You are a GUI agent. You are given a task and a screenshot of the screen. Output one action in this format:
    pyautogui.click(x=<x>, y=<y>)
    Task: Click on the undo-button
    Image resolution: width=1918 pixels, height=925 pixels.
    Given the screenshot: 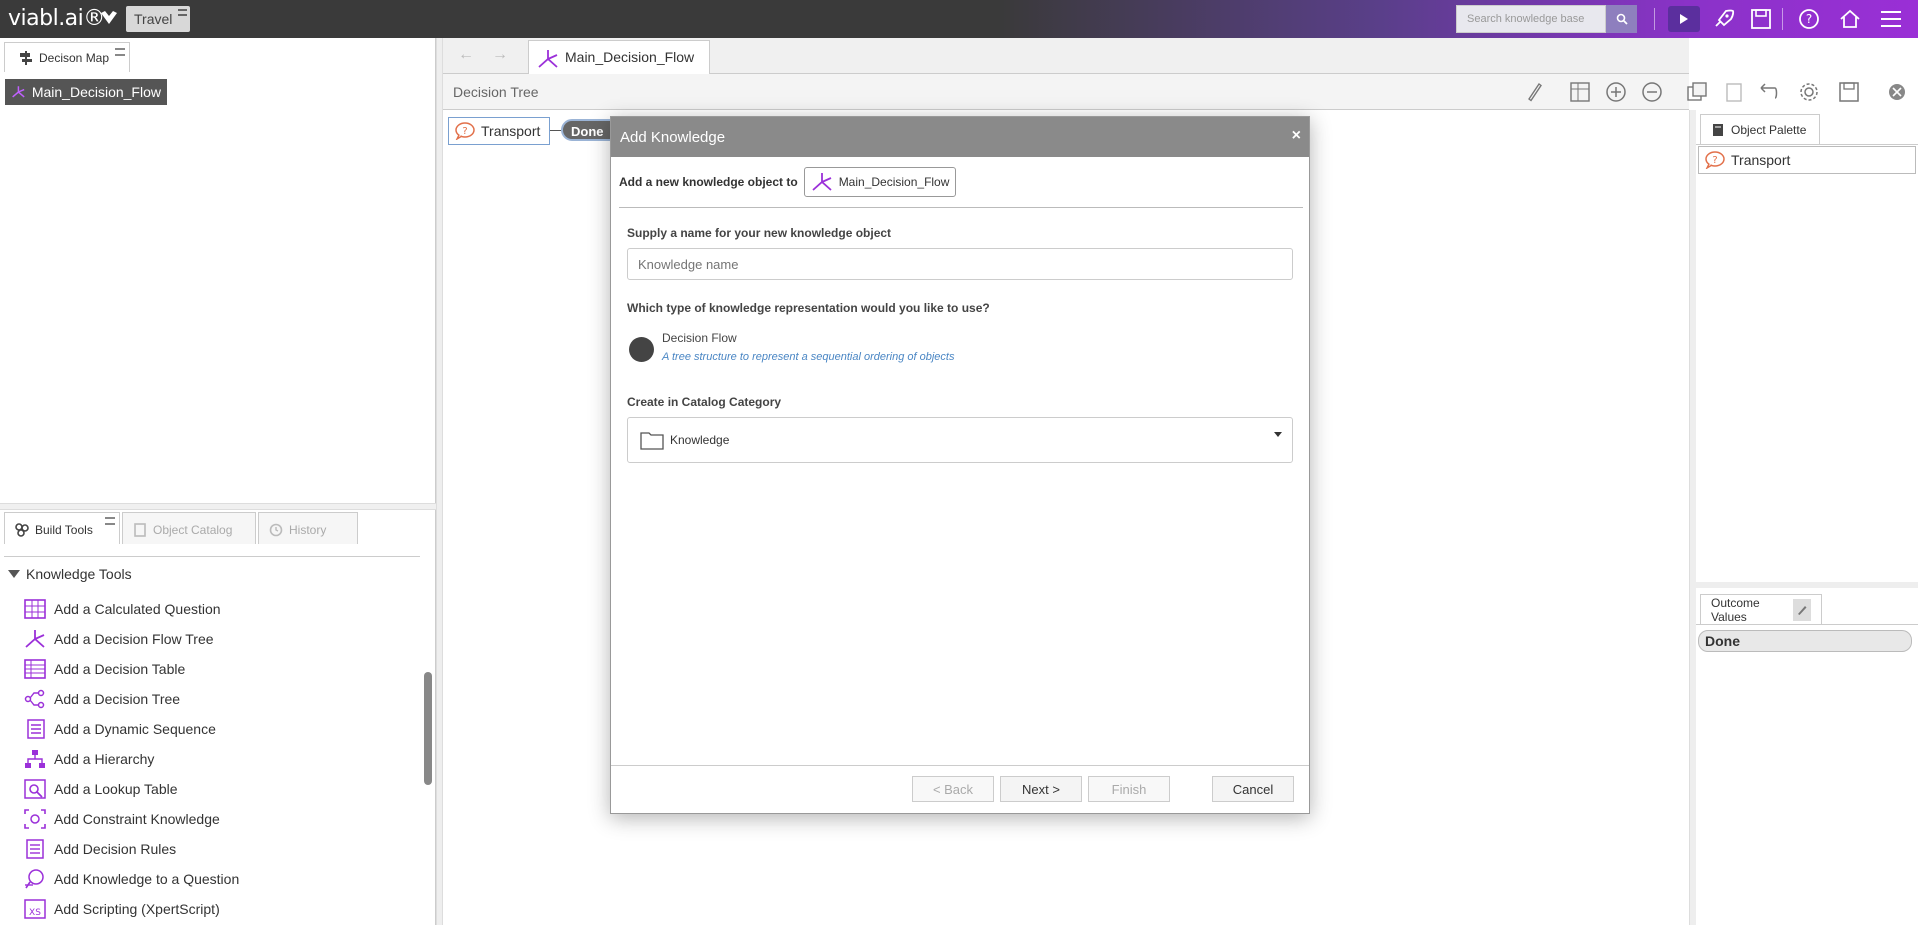 What is the action you would take?
    pyautogui.click(x=1768, y=92)
    